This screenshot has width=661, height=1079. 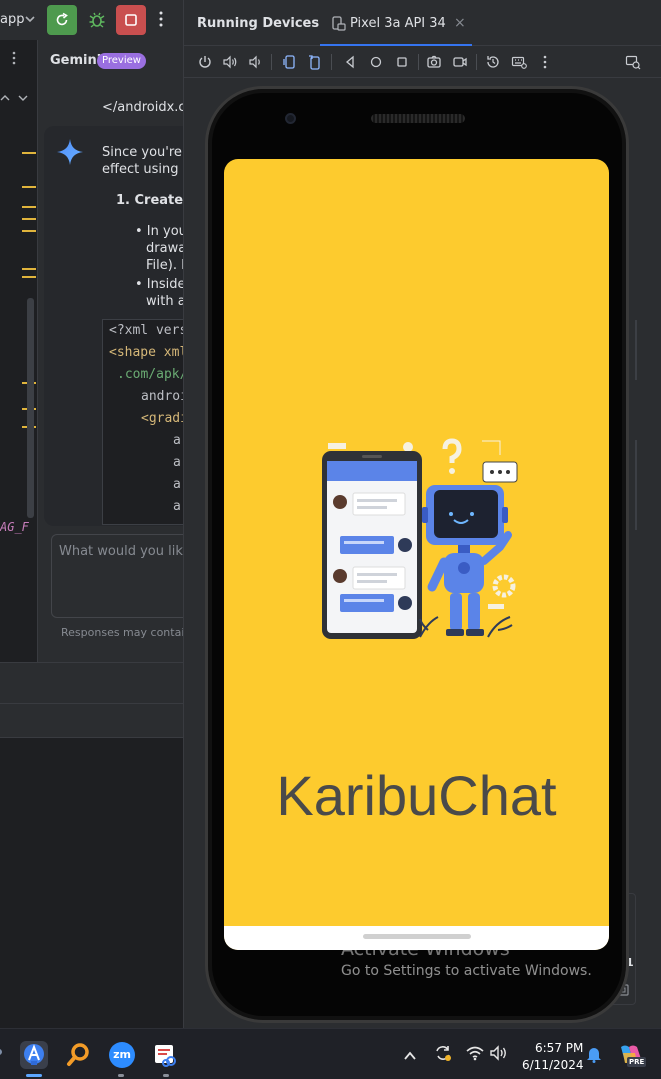 I want to click on android-studio-taskbar-icon, so click(x=34, y=1055).